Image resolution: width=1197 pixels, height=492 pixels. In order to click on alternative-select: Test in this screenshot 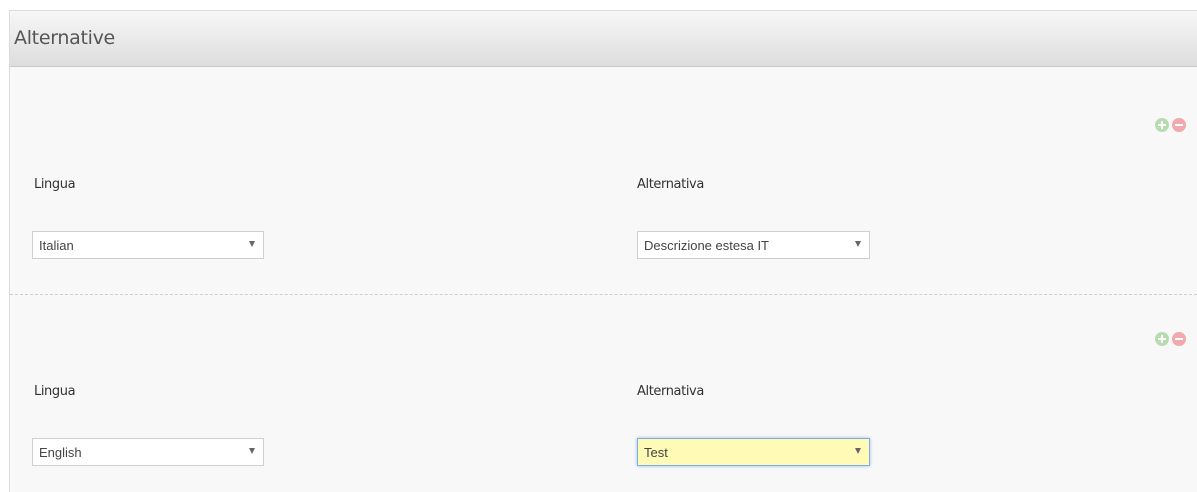, I will do `click(753, 452)`.